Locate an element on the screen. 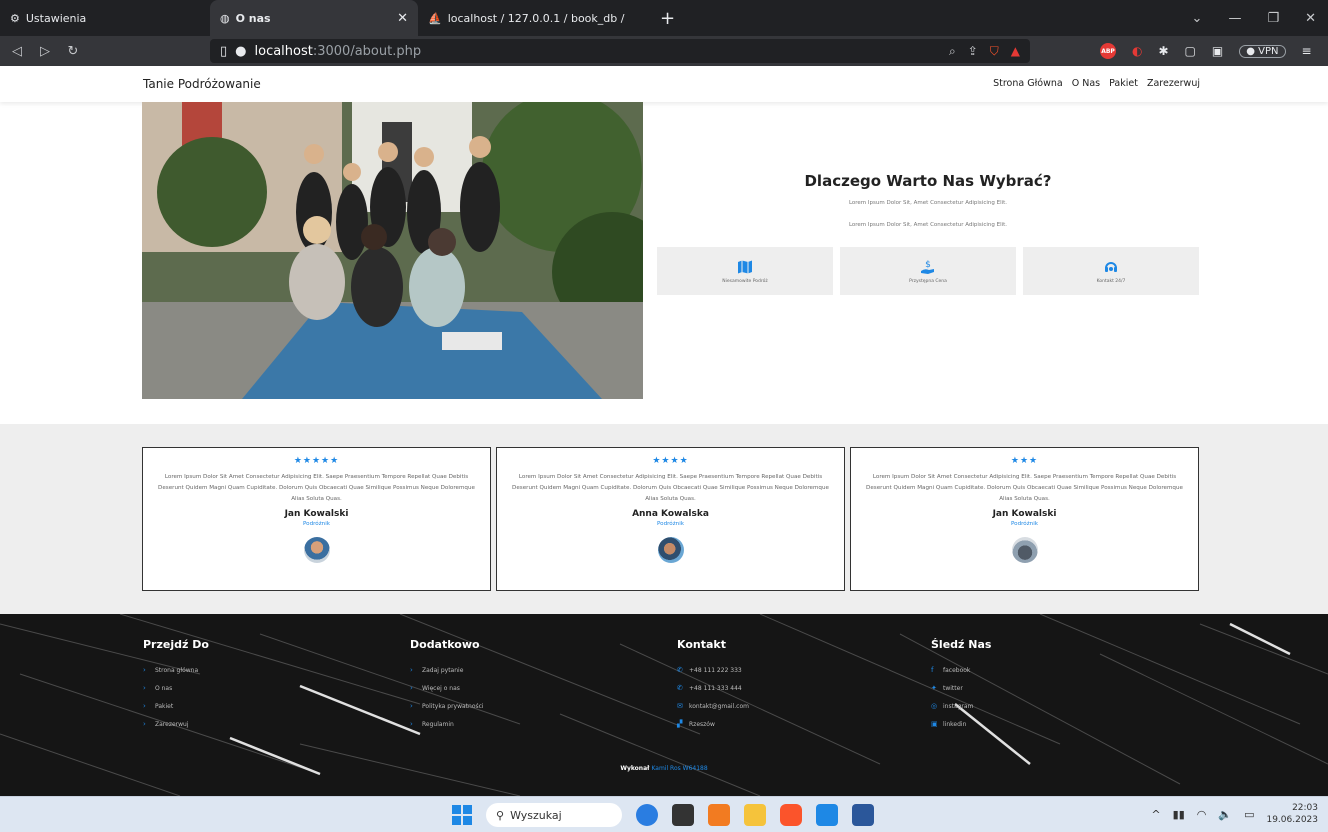 The image size is (1328, 832). footer-link: › Więcej o nas is located at coordinates (447, 688).